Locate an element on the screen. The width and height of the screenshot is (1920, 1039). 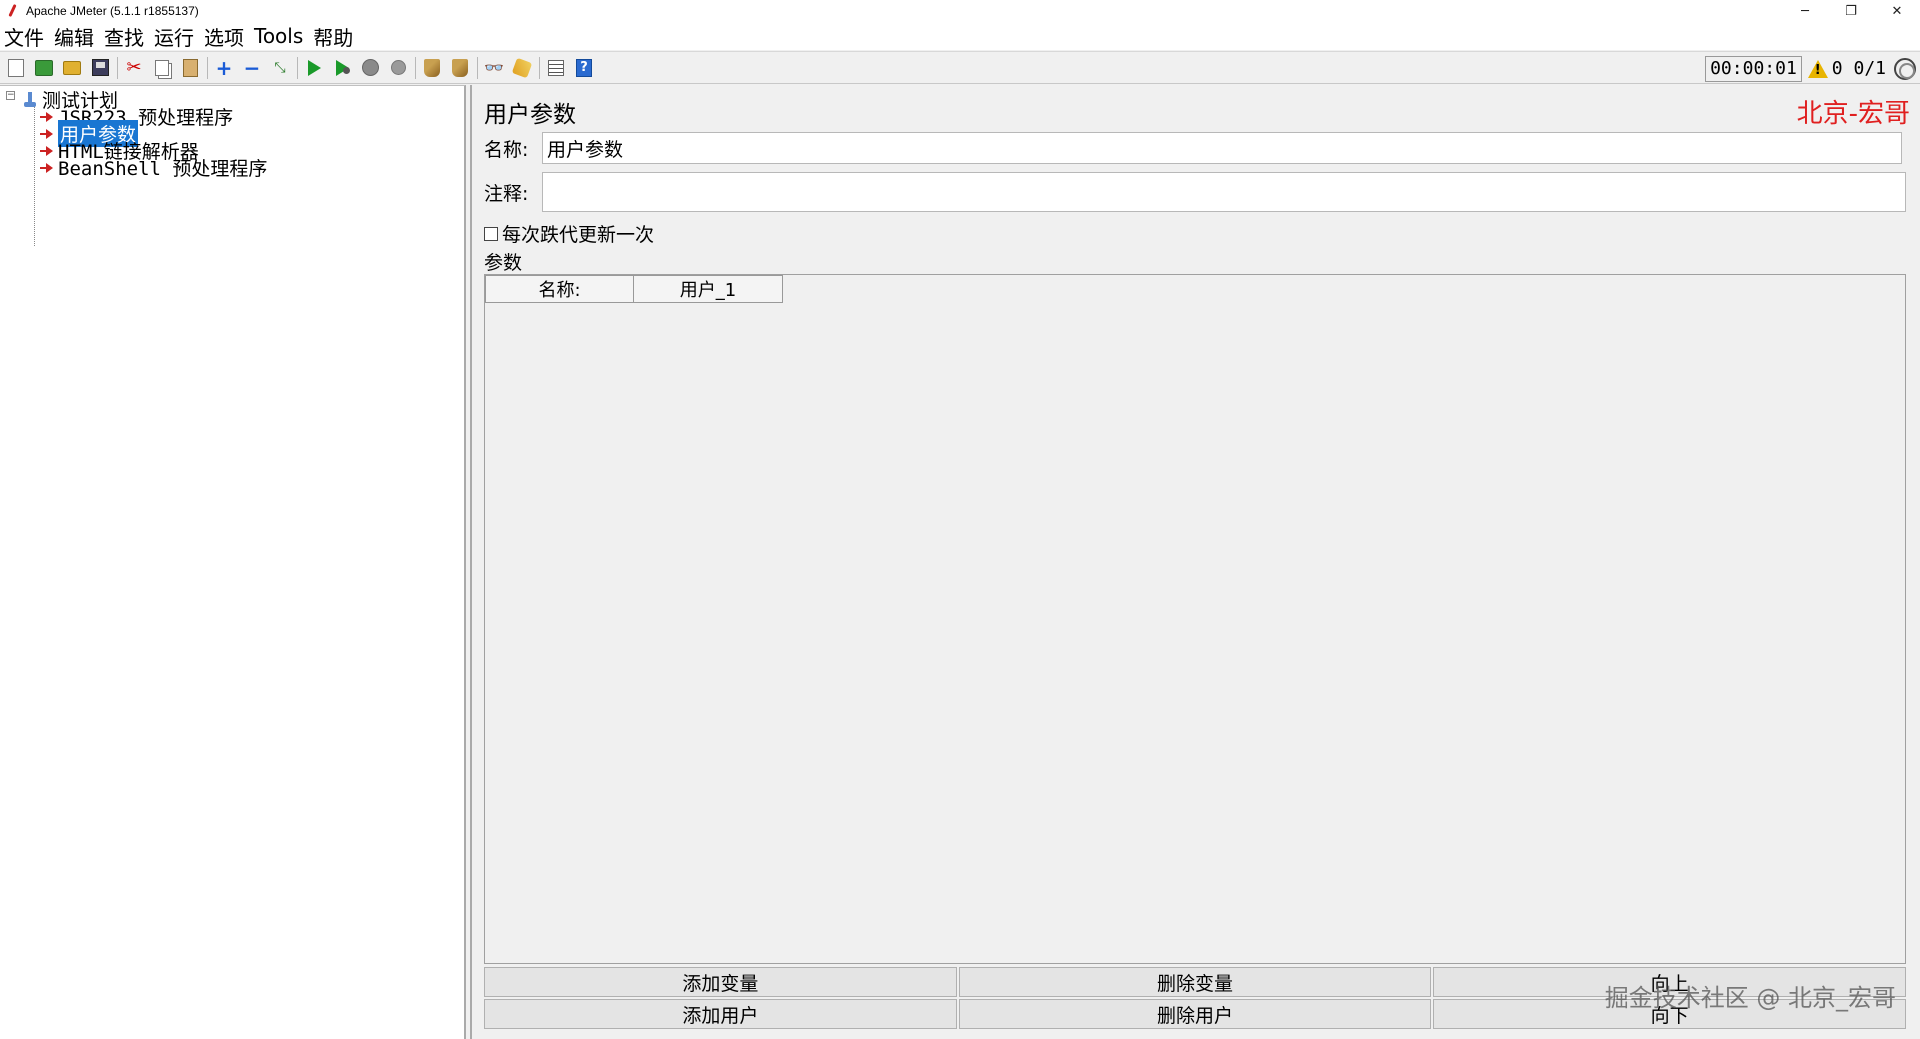
clear-button is located at coordinates (432, 68).